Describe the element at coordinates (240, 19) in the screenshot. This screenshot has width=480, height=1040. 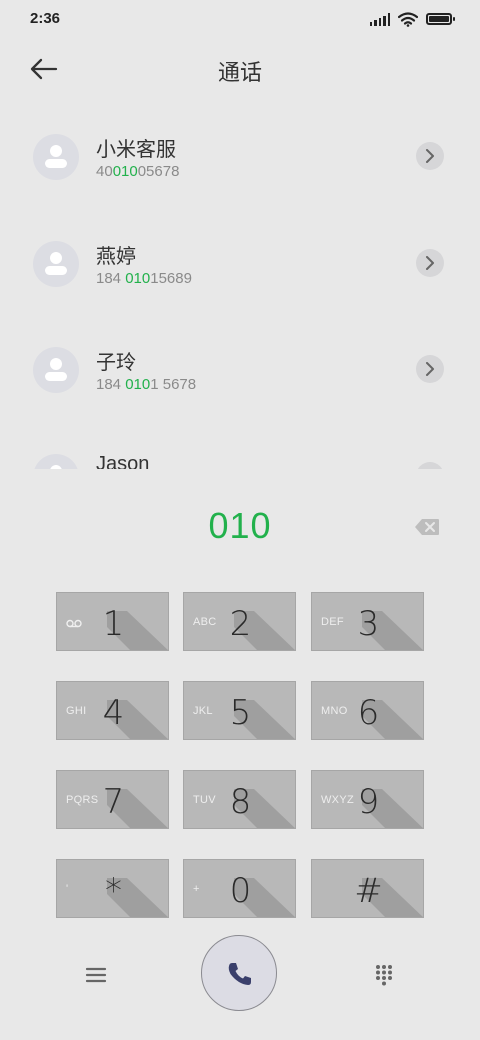
I see `status-bar: 2:36` at that location.